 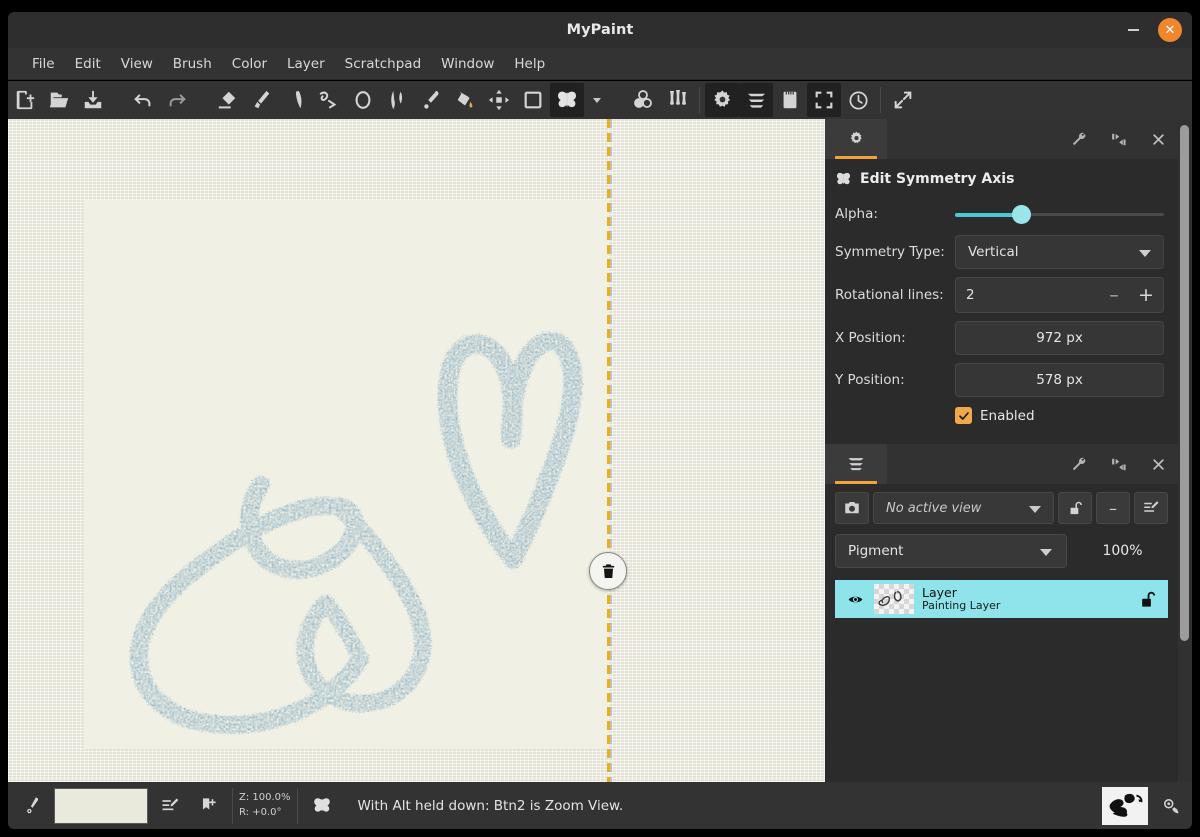 I want to click on rotational-lines-row: Rotational lines: 2 – +, so click(x=1001, y=295).